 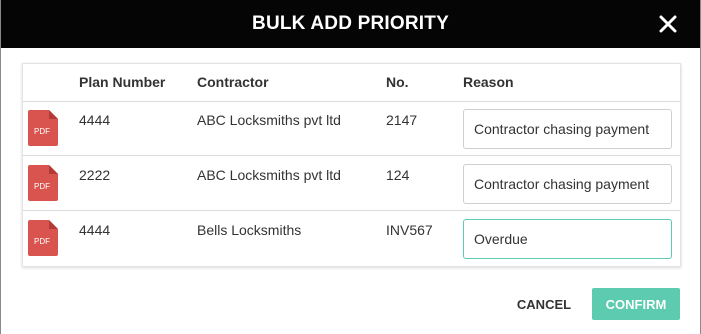 I want to click on modal-title: BULK ADD PRIORITY, so click(x=350, y=23).